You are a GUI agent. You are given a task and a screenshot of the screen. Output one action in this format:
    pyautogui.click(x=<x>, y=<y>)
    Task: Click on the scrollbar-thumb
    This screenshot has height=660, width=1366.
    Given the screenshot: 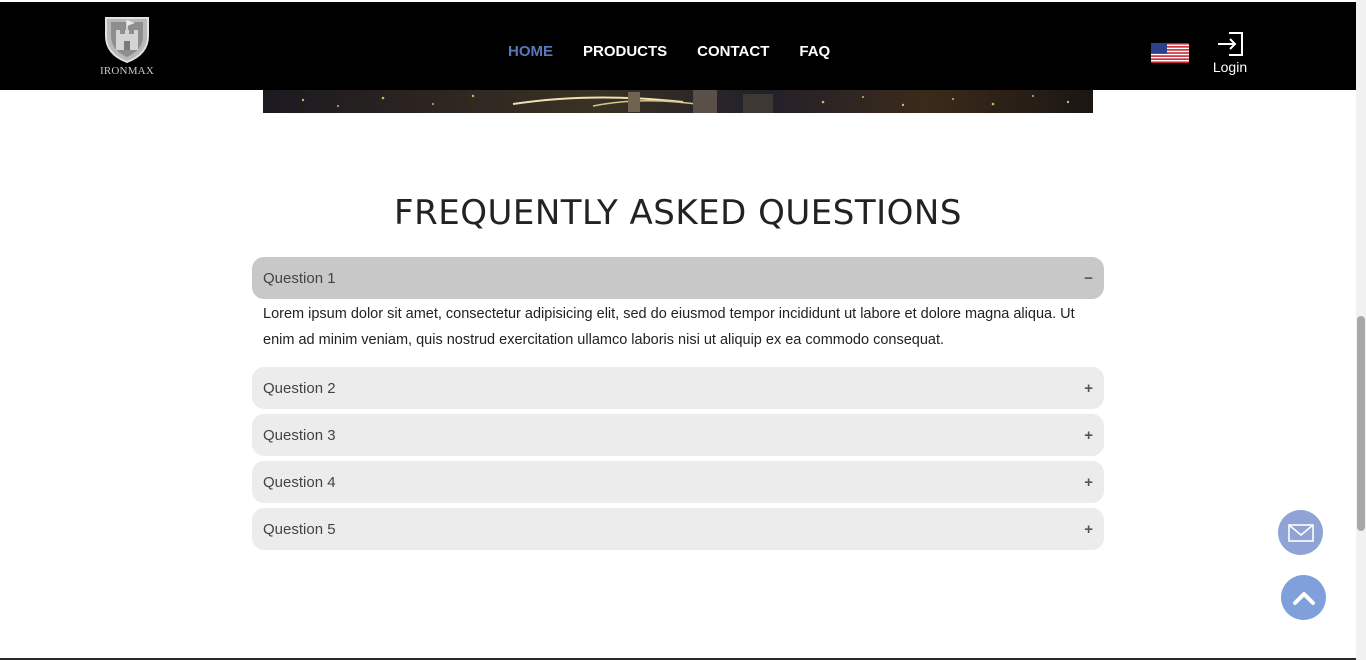 What is the action you would take?
    pyautogui.click(x=1361, y=423)
    